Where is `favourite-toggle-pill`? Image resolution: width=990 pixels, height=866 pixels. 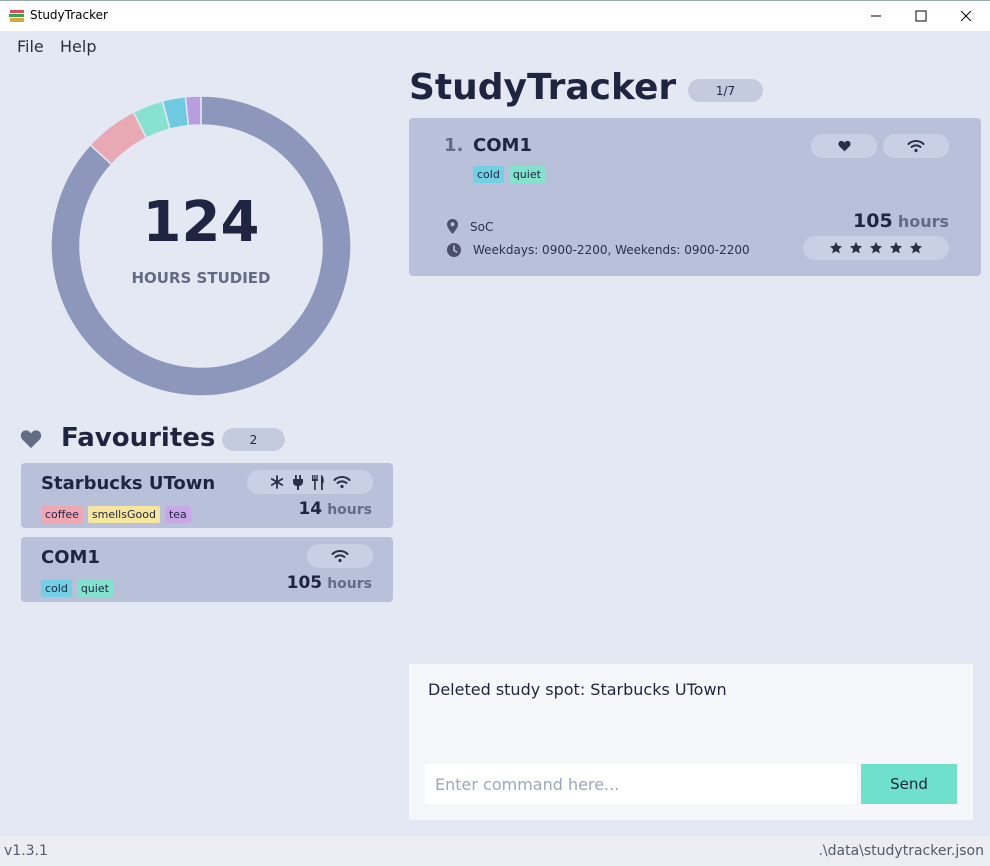
favourite-toggle-pill is located at coordinates (844, 146).